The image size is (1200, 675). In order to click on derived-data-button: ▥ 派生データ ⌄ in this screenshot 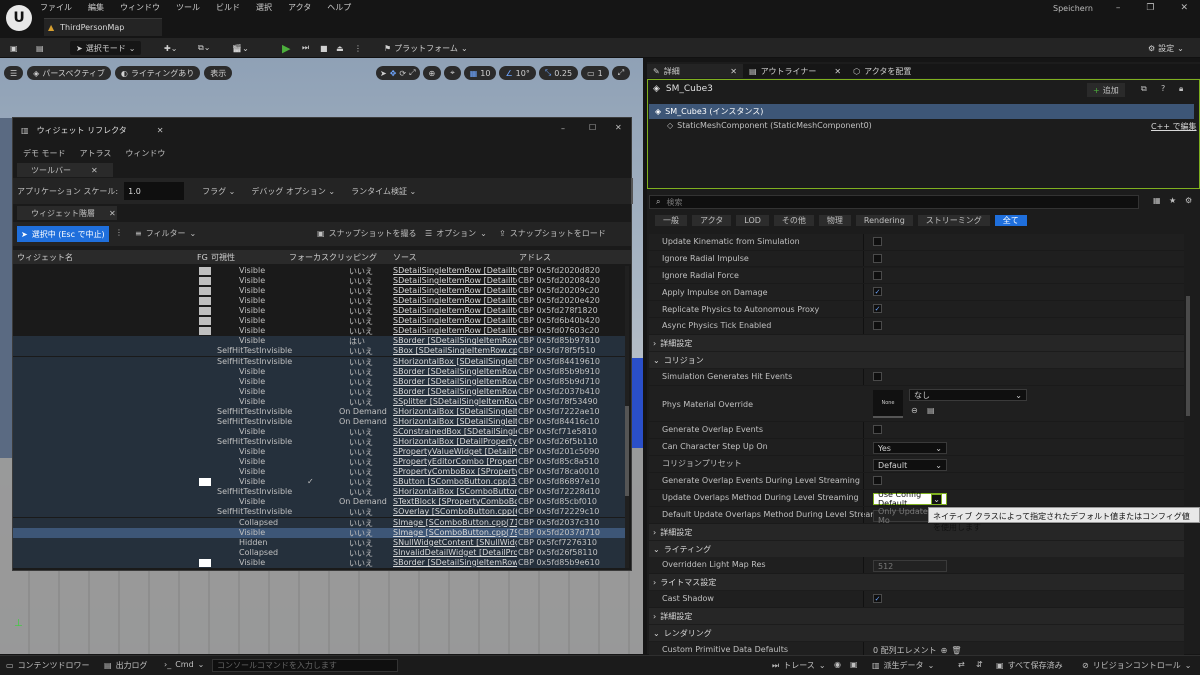, I will do `click(903, 665)`.